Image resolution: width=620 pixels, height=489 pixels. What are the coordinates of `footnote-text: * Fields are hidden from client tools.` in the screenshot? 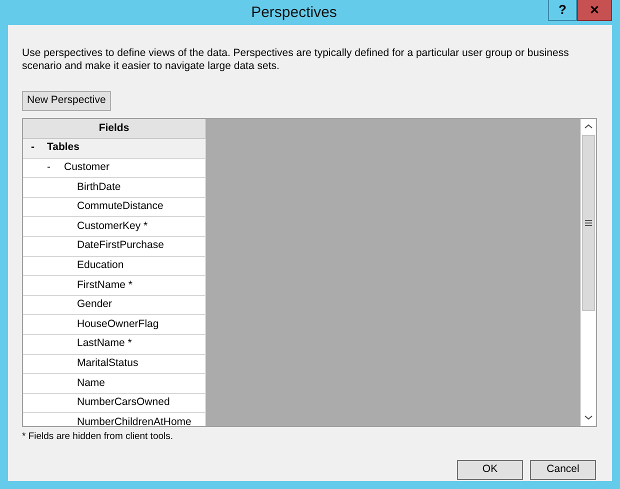 It's located at (98, 437).